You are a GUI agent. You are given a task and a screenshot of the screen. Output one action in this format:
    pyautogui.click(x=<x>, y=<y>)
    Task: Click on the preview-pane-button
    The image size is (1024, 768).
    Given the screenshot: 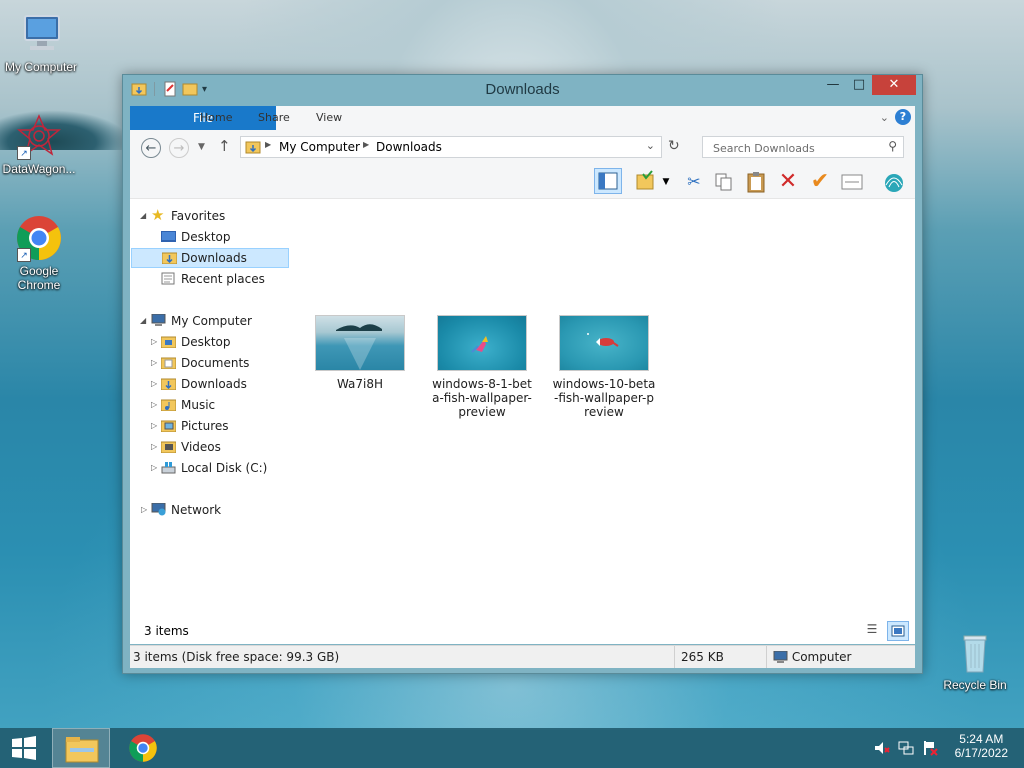 What is the action you would take?
    pyautogui.click(x=608, y=181)
    